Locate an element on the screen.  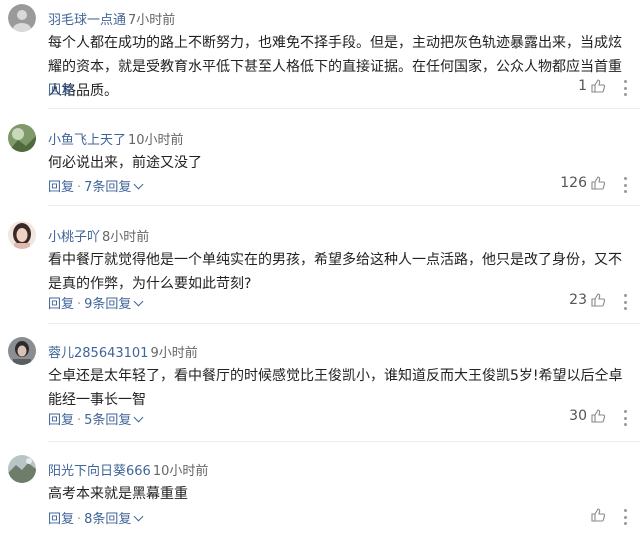
username: 羽毛球一点通 is located at coordinates (87, 20).